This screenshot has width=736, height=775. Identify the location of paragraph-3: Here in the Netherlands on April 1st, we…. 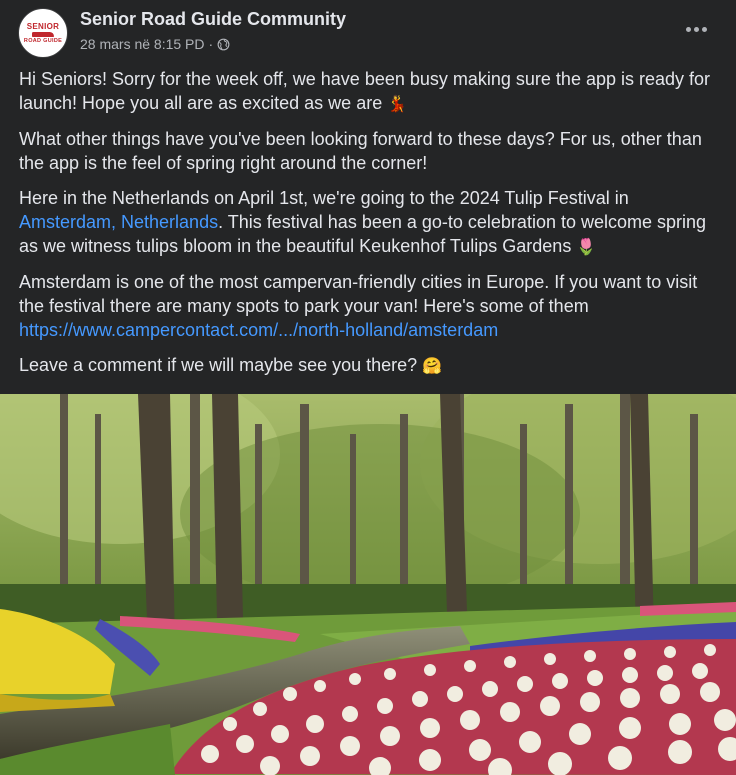
(369, 222).